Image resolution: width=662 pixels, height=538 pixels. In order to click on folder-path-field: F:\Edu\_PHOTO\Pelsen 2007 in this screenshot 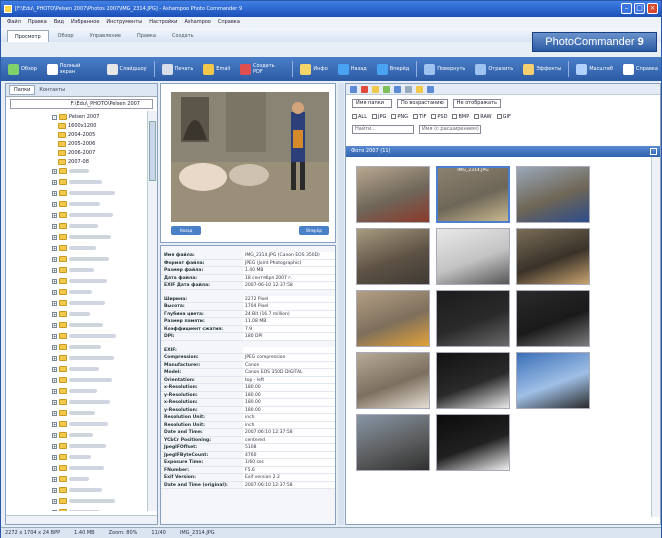, I will do `click(81, 104)`.